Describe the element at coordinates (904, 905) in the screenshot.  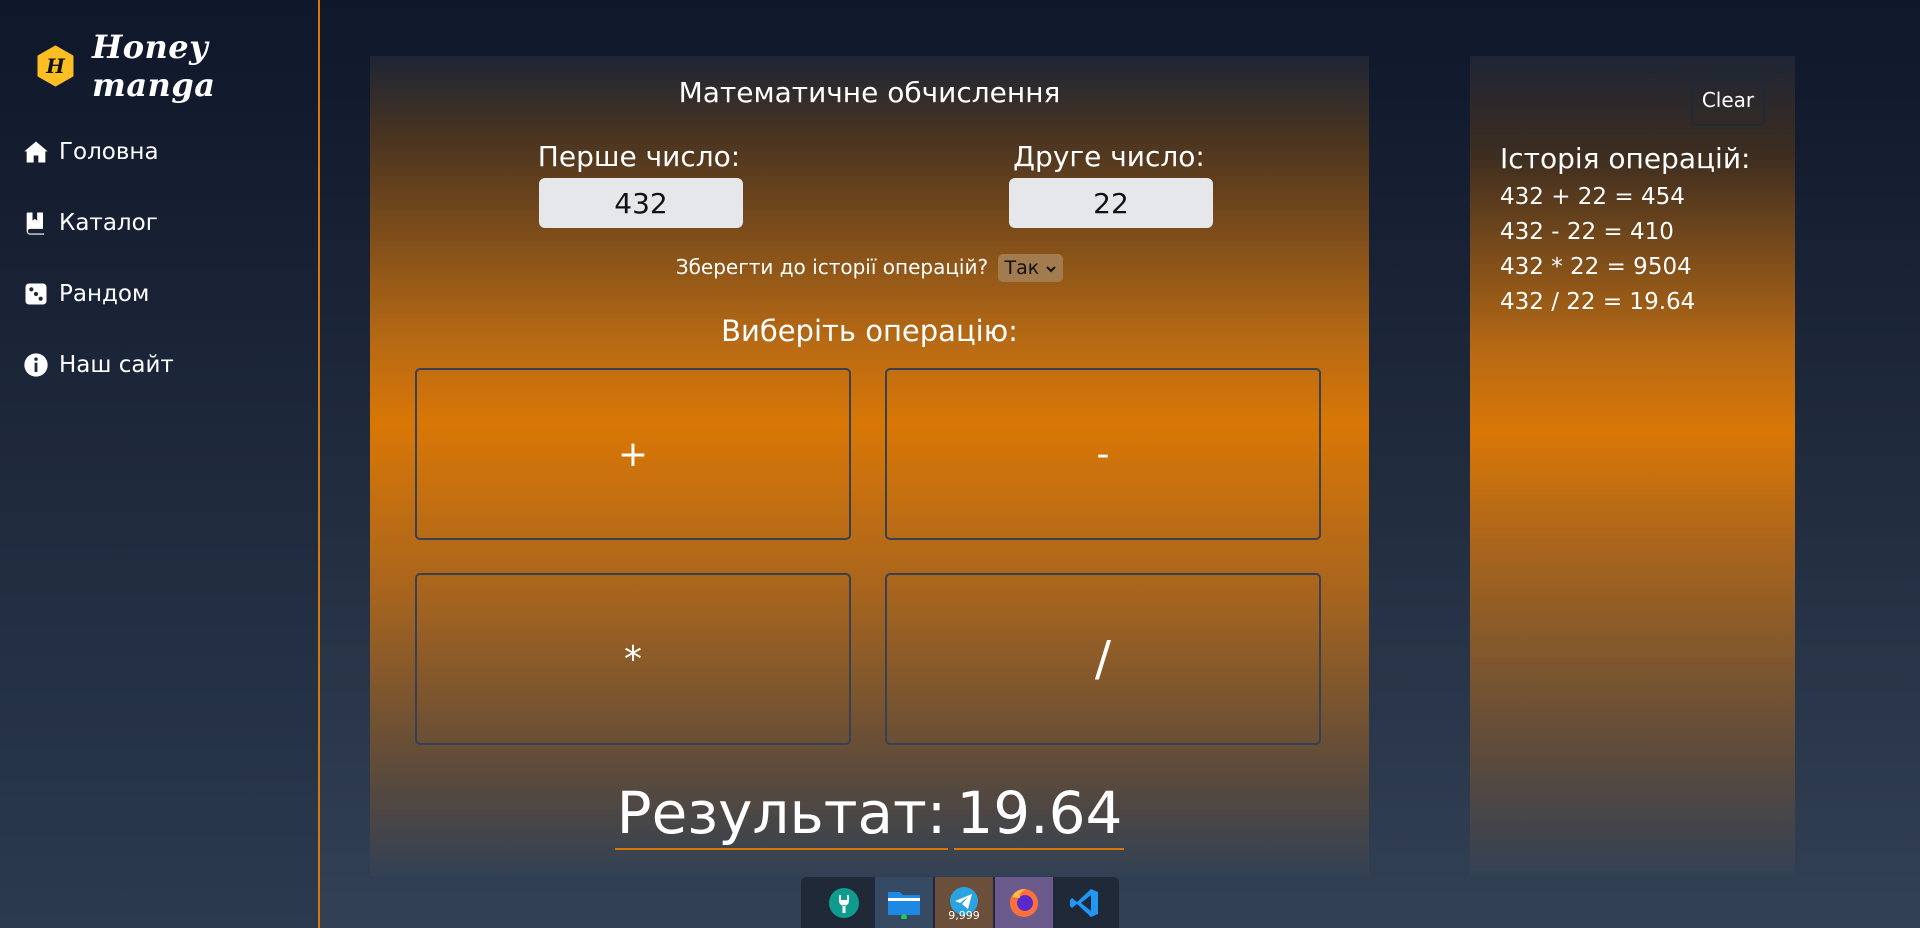
I see `folder-icon` at that location.